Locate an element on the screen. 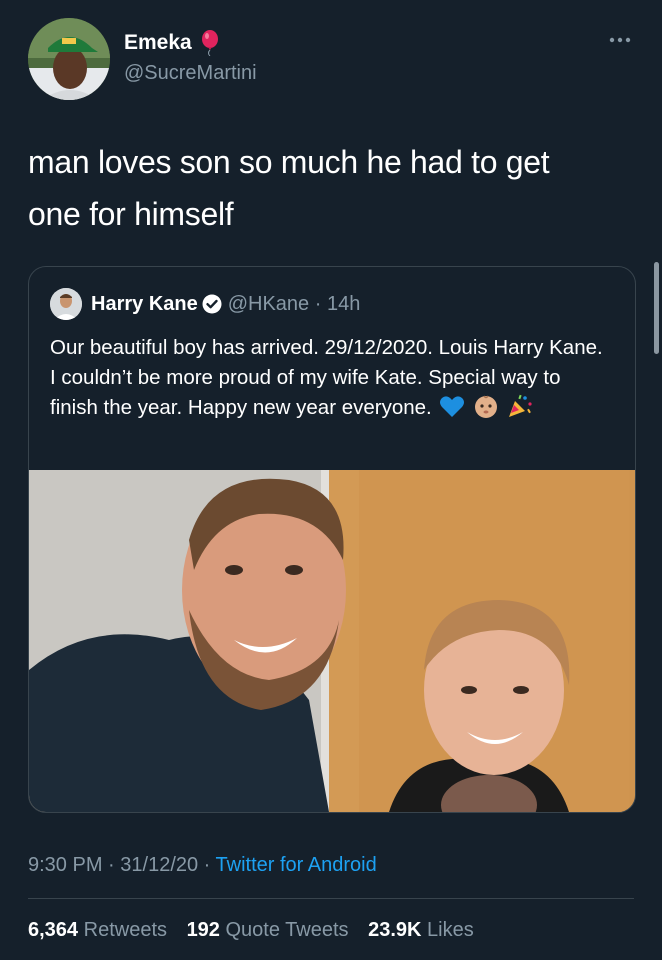 The image size is (662, 960). author-avatar is located at coordinates (69, 59).